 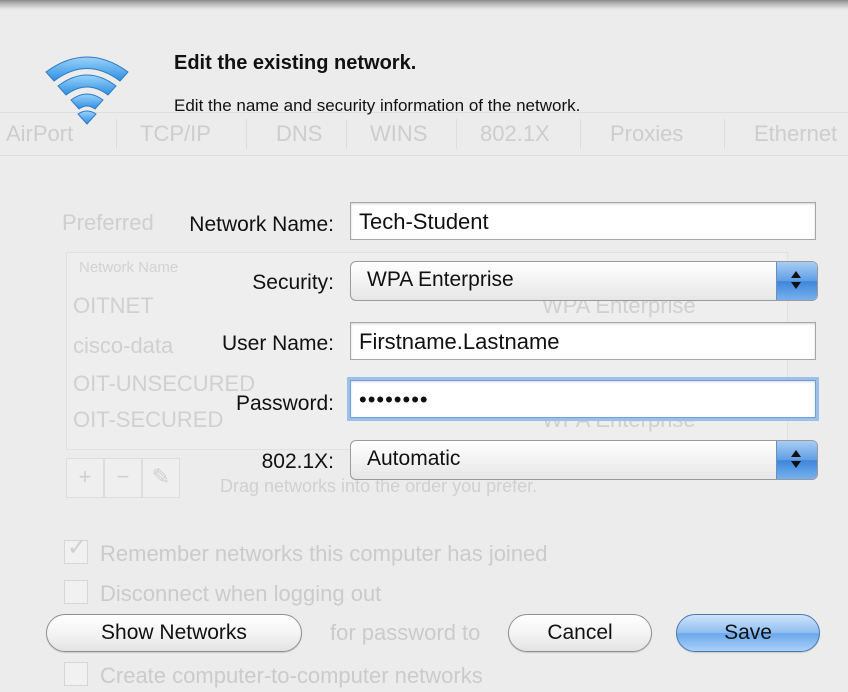 I want to click on bg-tab-proxies: Proxies, so click(x=647, y=133).